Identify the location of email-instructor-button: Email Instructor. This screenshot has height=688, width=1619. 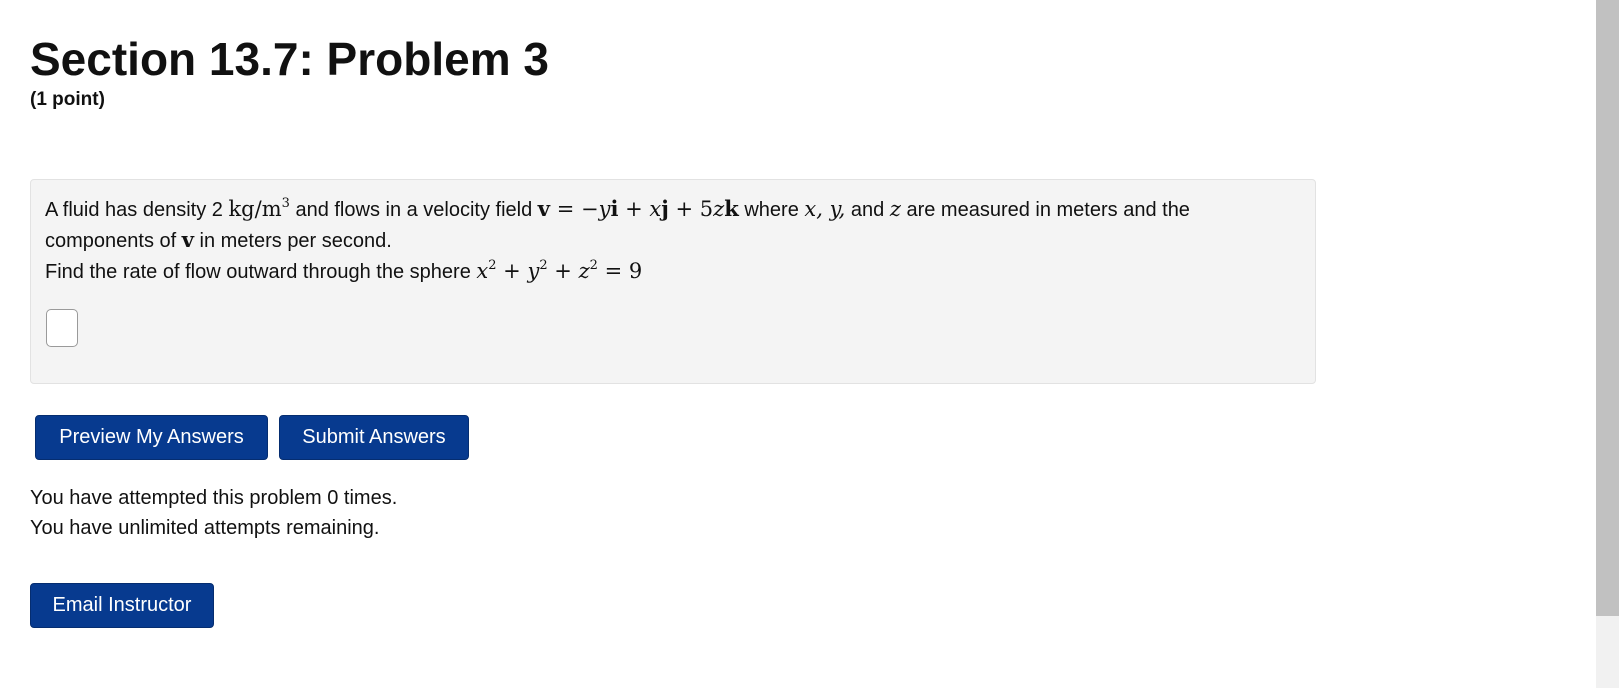
(122, 605).